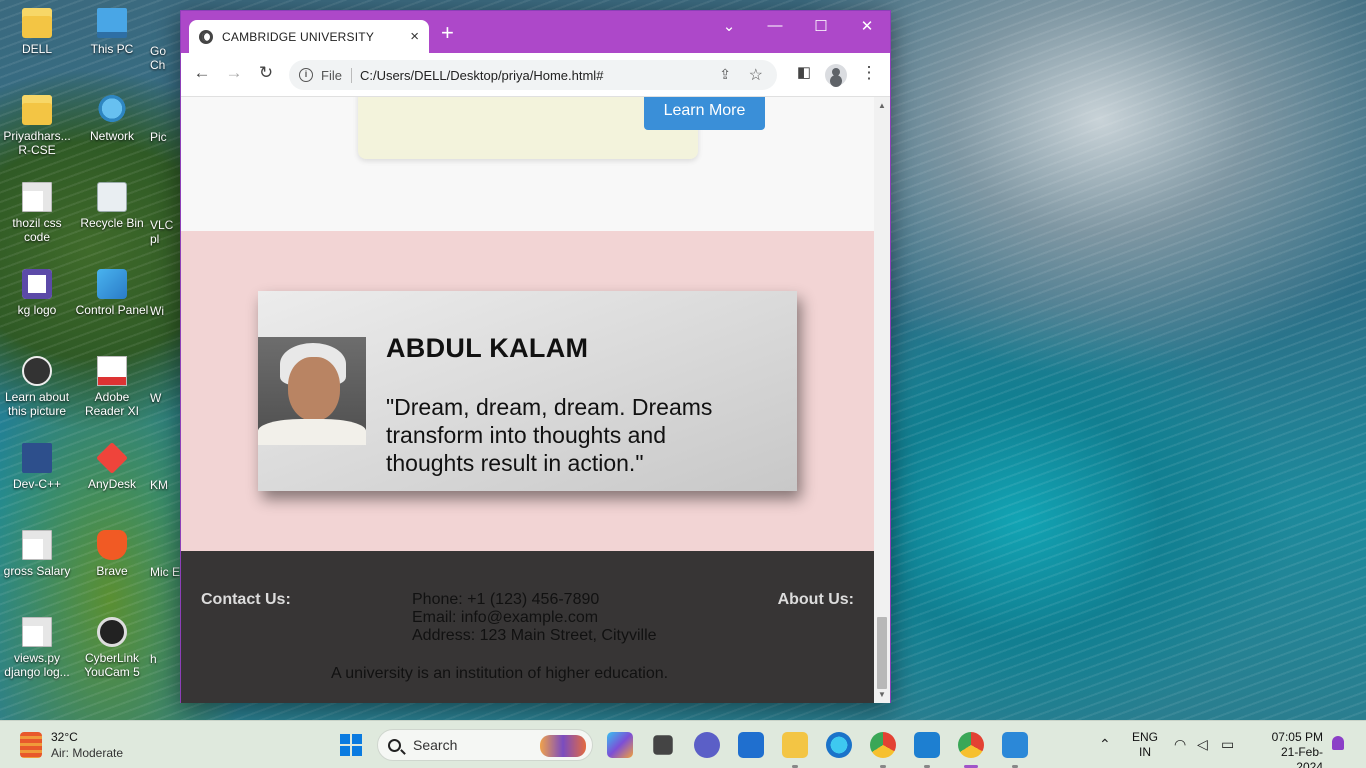 The width and height of the screenshot is (1366, 768). Describe the element at coordinates (1338, 743) in the screenshot. I see `notification-bell-icon` at that location.